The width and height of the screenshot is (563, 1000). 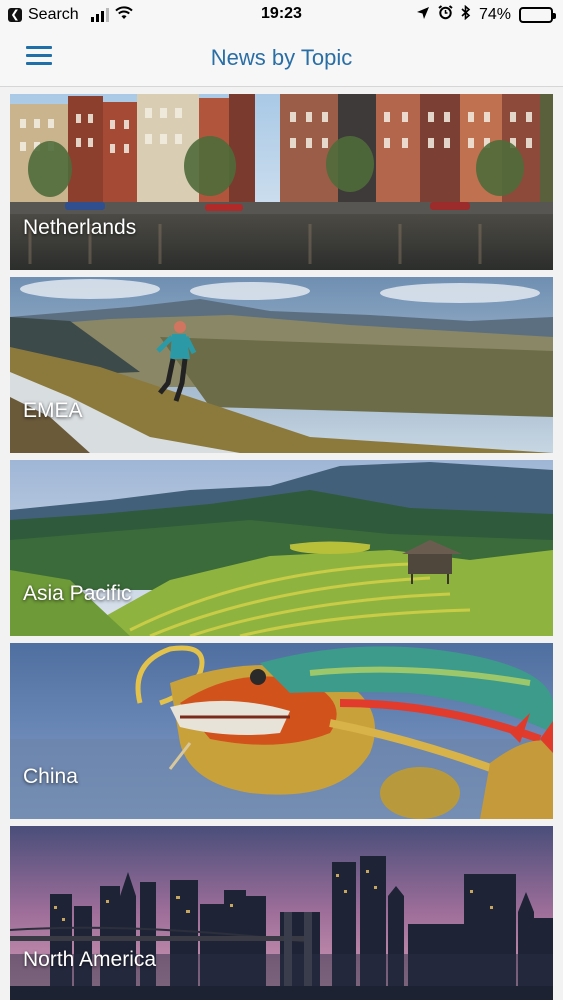 I want to click on battery-percent: 74%, so click(x=494, y=14).